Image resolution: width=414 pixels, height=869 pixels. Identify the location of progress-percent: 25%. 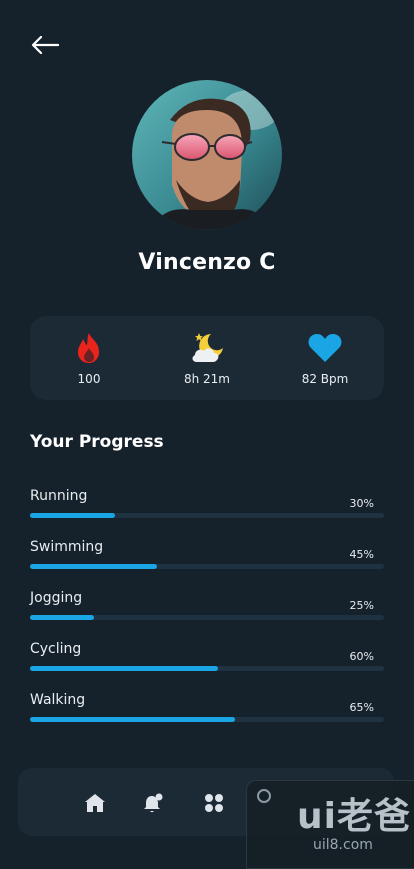
(361, 605).